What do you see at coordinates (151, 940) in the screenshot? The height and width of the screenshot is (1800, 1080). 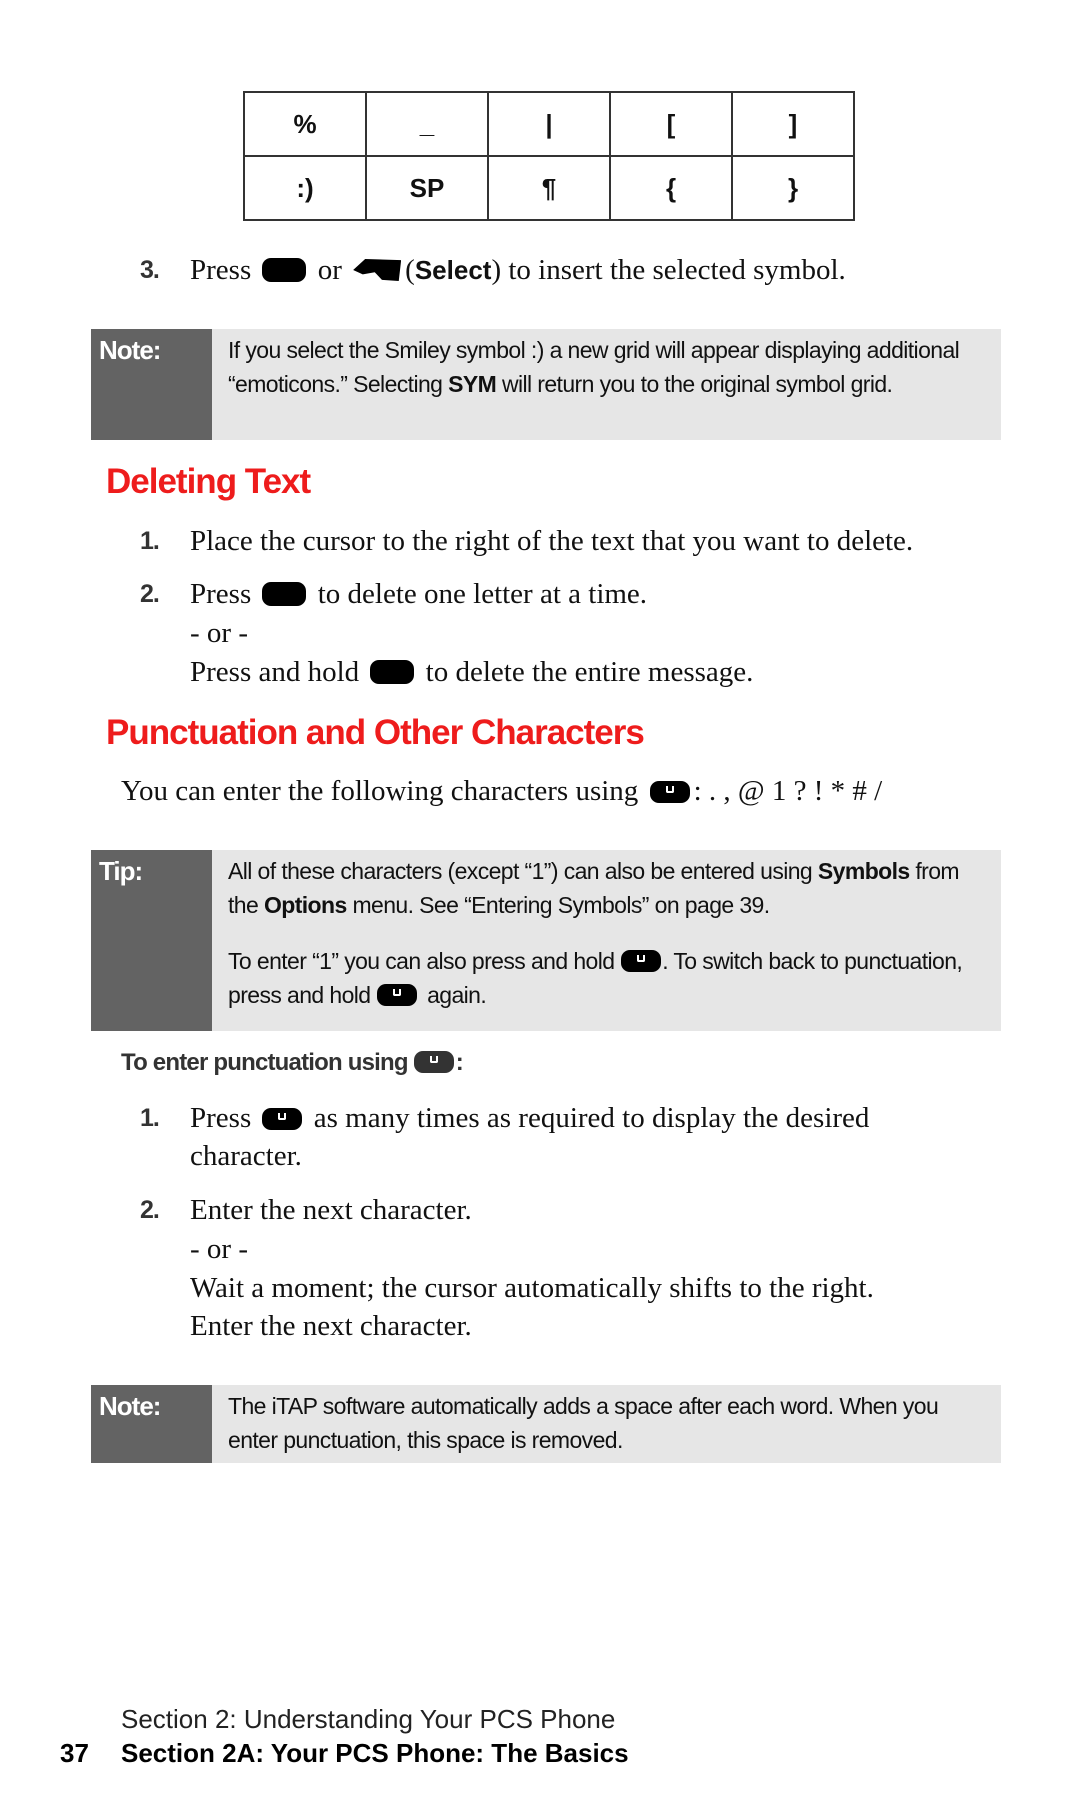 I see `tip-label: Tip:` at bounding box center [151, 940].